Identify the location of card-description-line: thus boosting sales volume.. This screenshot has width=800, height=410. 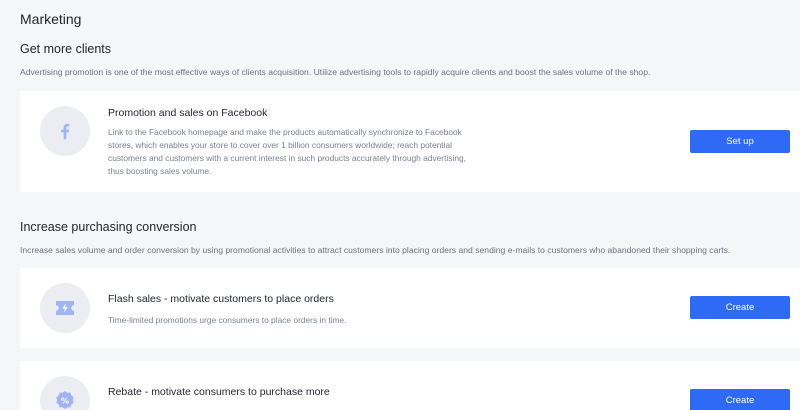
(160, 171).